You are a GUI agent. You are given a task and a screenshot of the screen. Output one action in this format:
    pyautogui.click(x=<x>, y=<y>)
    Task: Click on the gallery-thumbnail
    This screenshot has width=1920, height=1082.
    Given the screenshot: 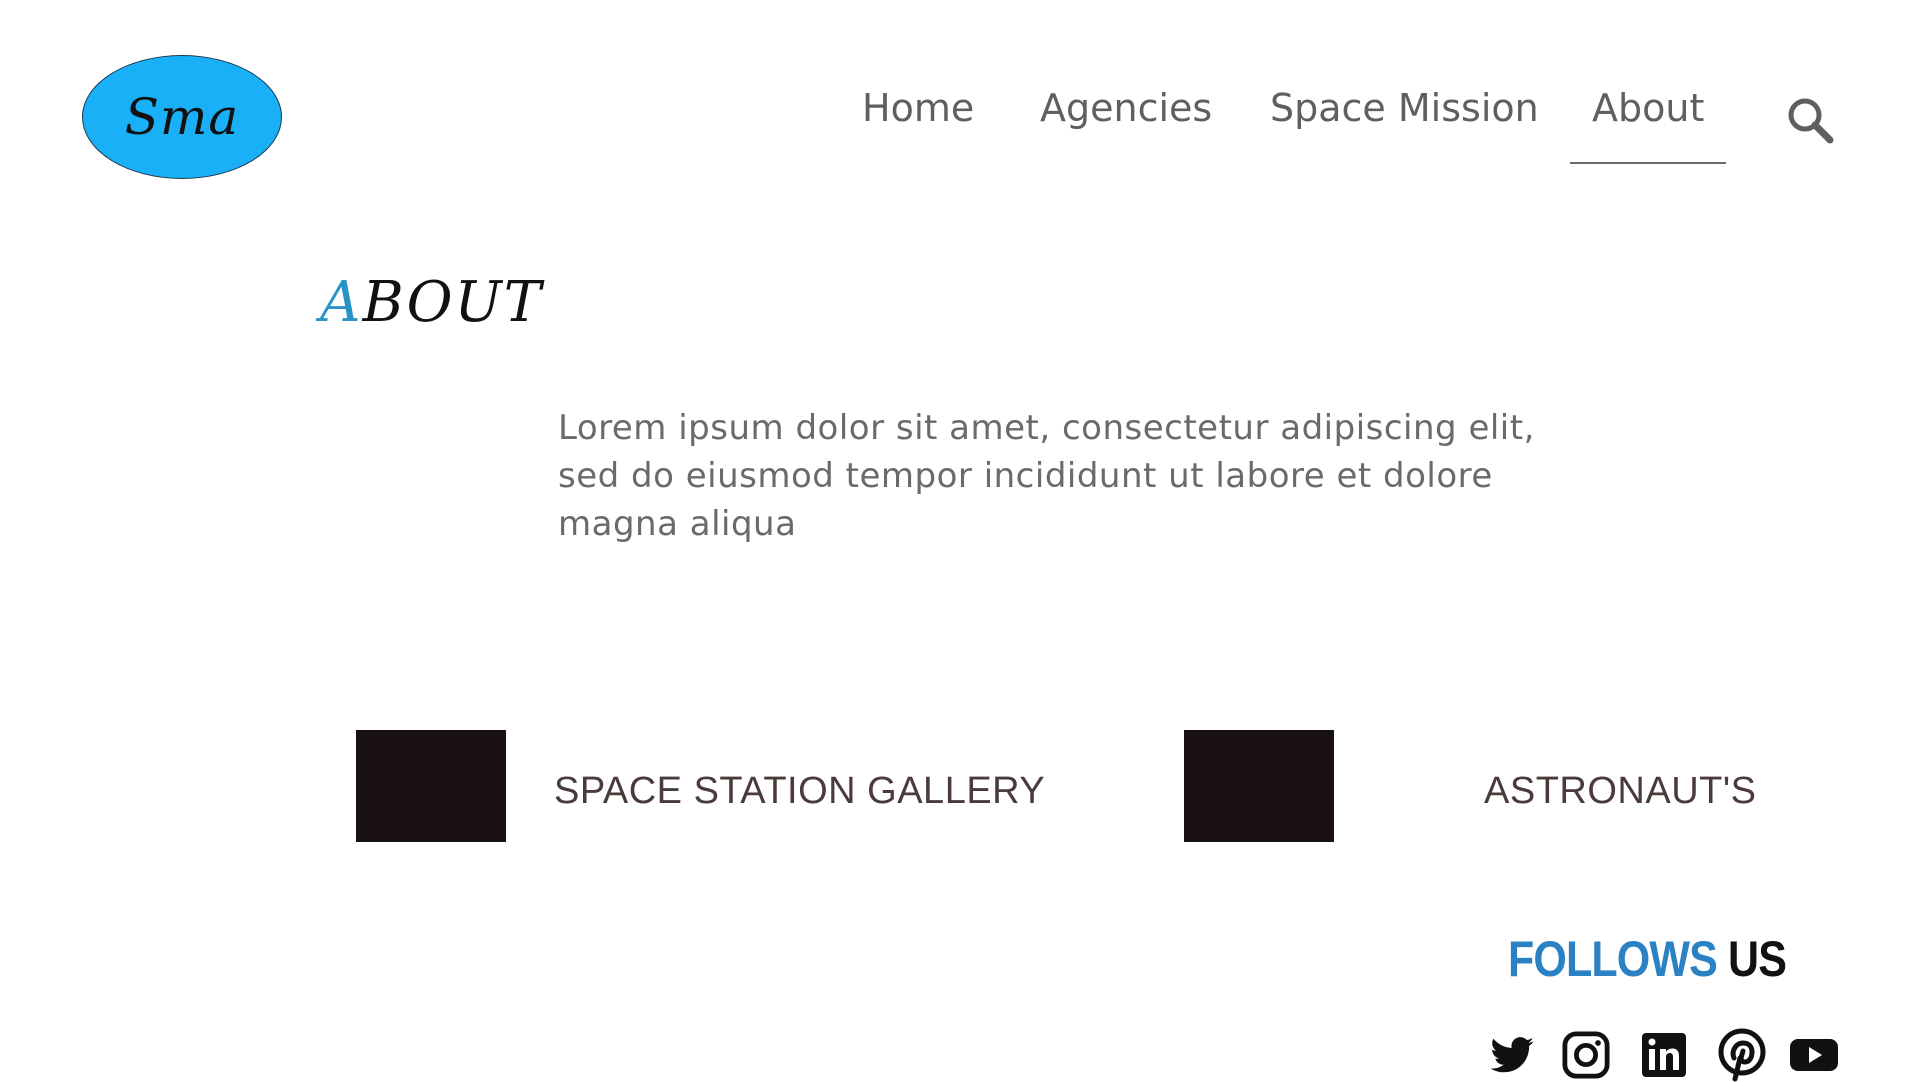 What is the action you would take?
    pyautogui.click(x=431, y=786)
    